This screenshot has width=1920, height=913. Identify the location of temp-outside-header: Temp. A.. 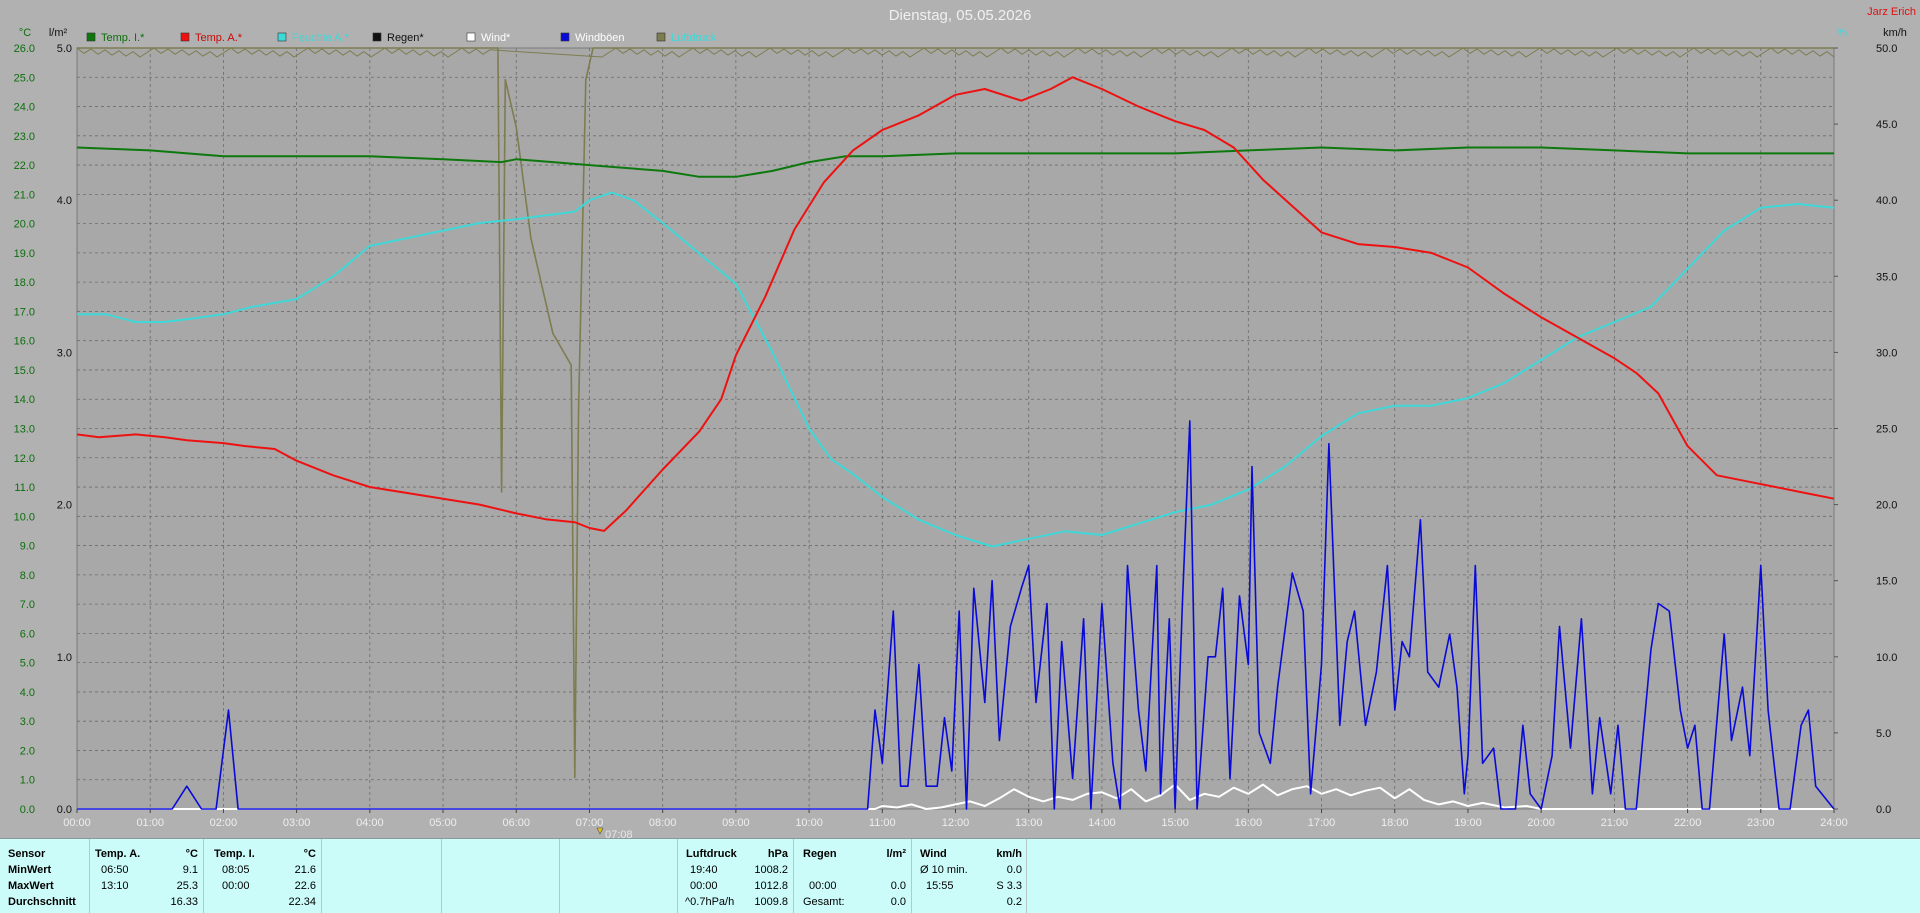
(118, 854).